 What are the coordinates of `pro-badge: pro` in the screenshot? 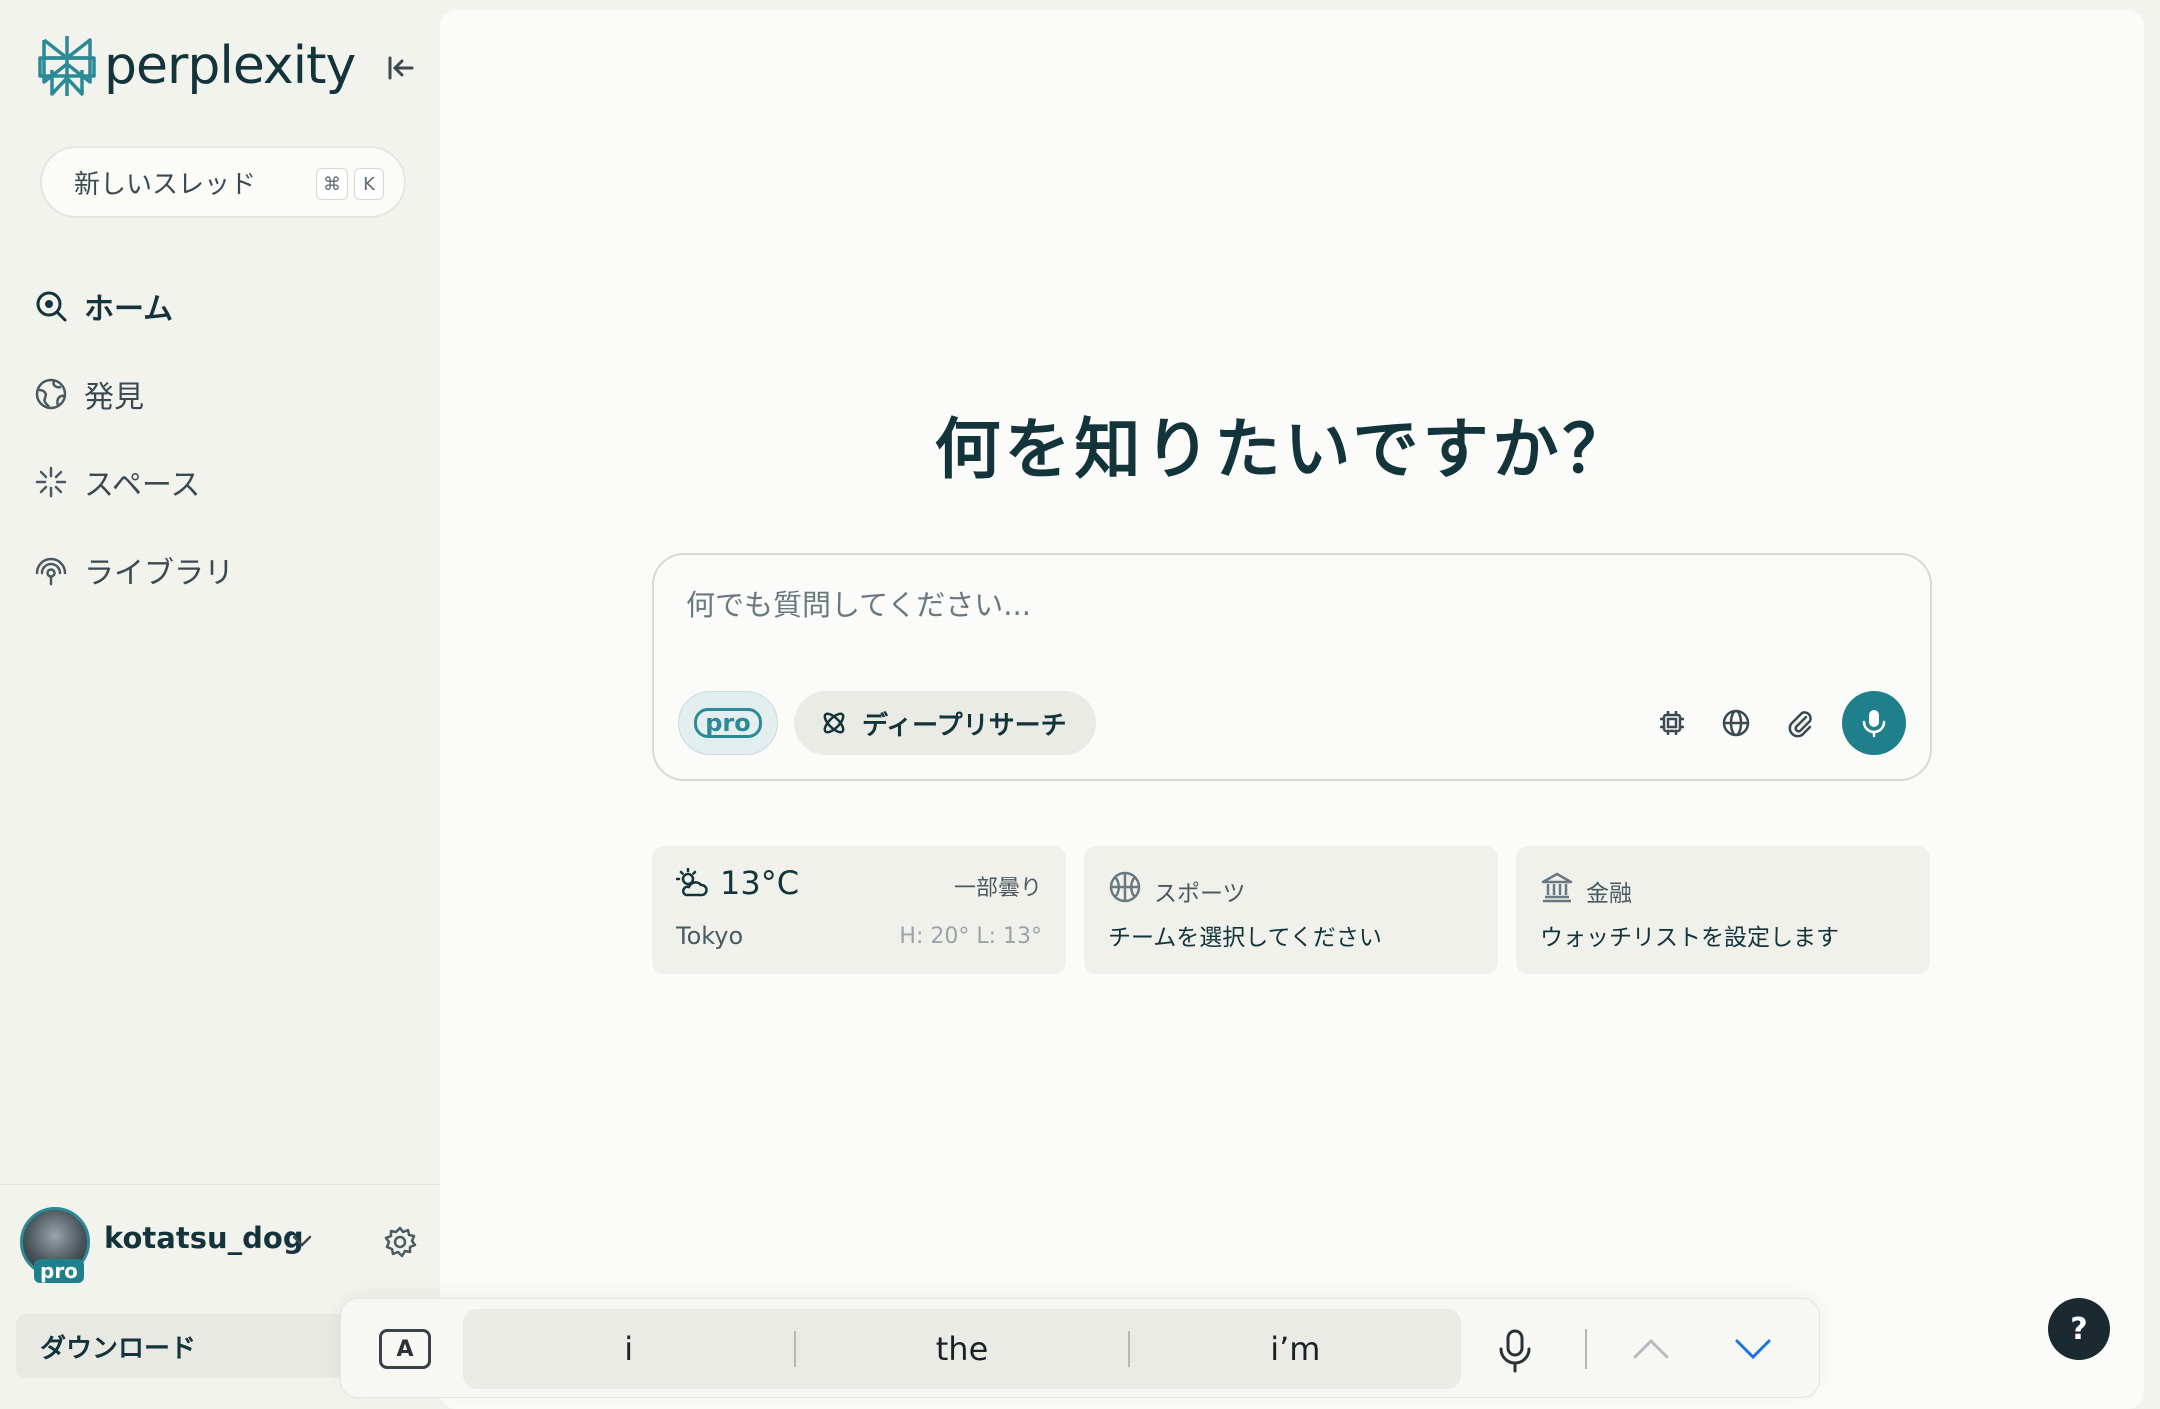 It's located at (59, 1271).